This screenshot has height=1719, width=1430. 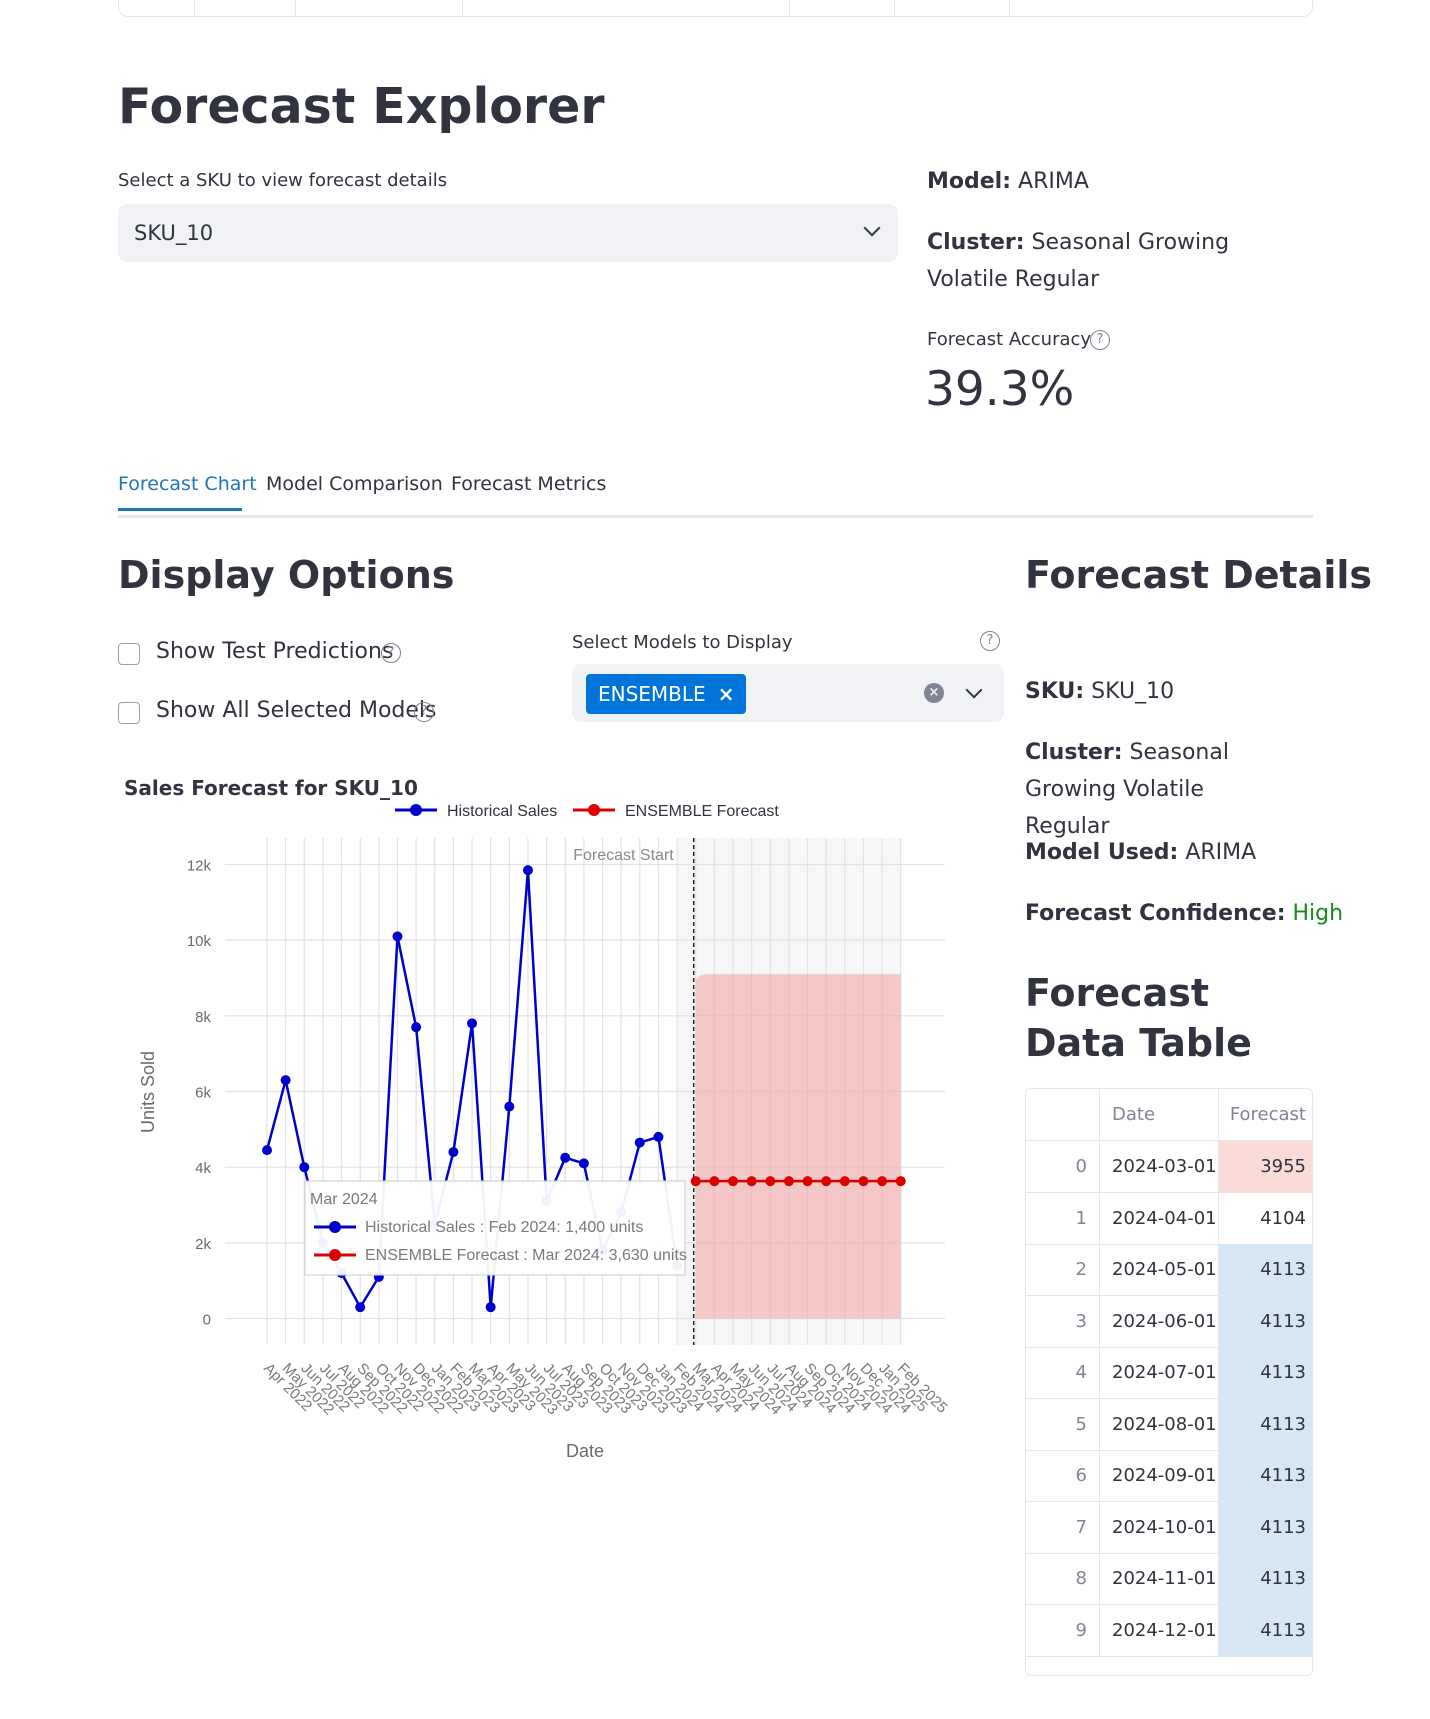 I want to click on table-row: 2 2024-05-01 4113, so click(x=1169, y=1270).